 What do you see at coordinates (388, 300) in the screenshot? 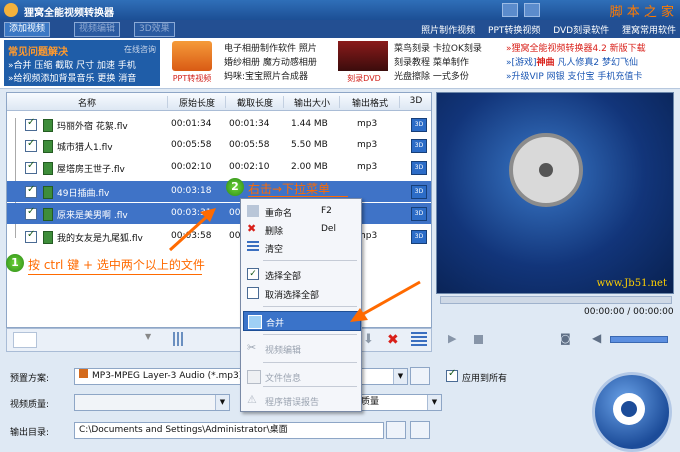
I see `arrow-to-merge` at bounding box center [388, 300].